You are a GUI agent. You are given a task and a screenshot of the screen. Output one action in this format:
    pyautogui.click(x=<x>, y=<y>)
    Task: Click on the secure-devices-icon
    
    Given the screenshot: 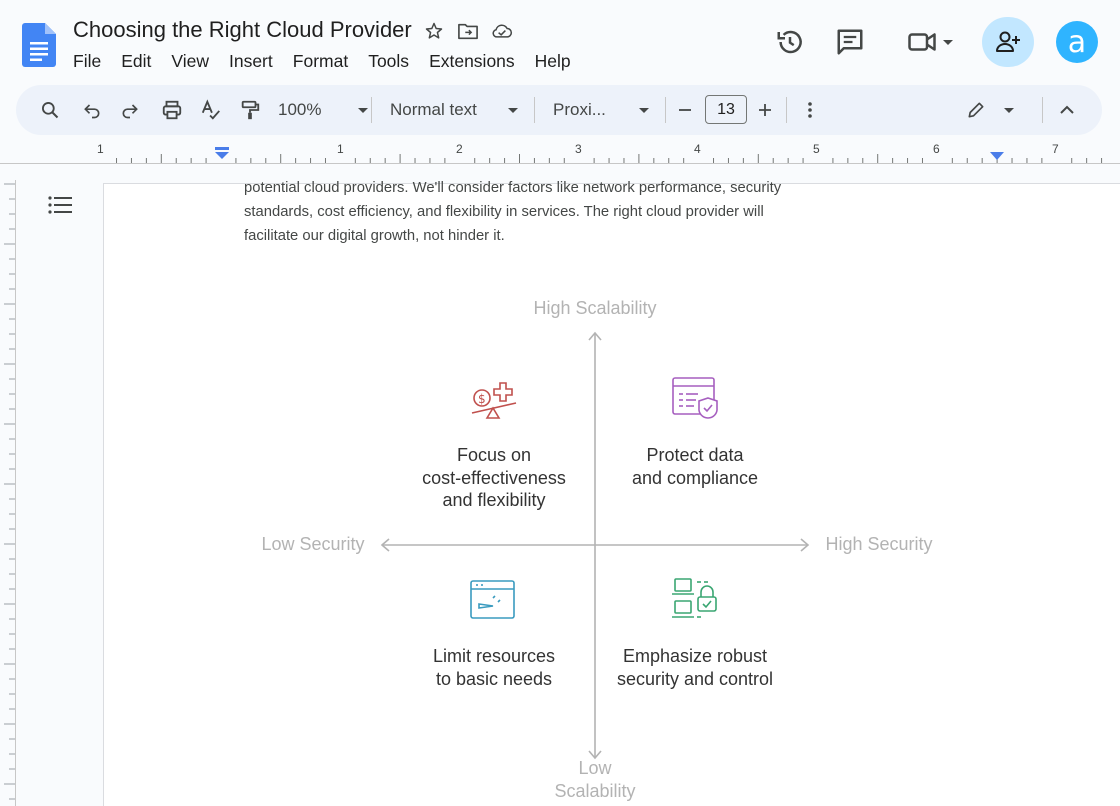 What is the action you would take?
    pyautogui.click(x=694, y=598)
    